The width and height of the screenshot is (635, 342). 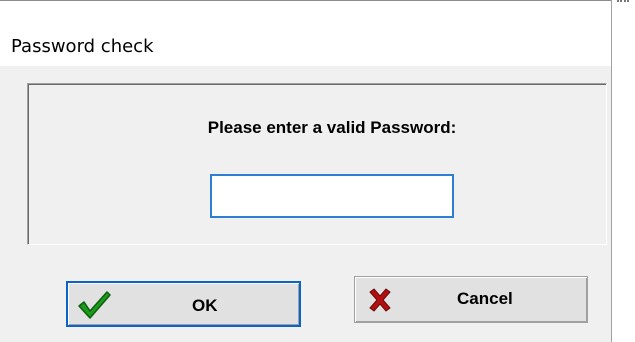 What do you see at coordinates (94, 305) in the screenshot?
I see `green-checkmark-icon` at bounding box center [94, 305].